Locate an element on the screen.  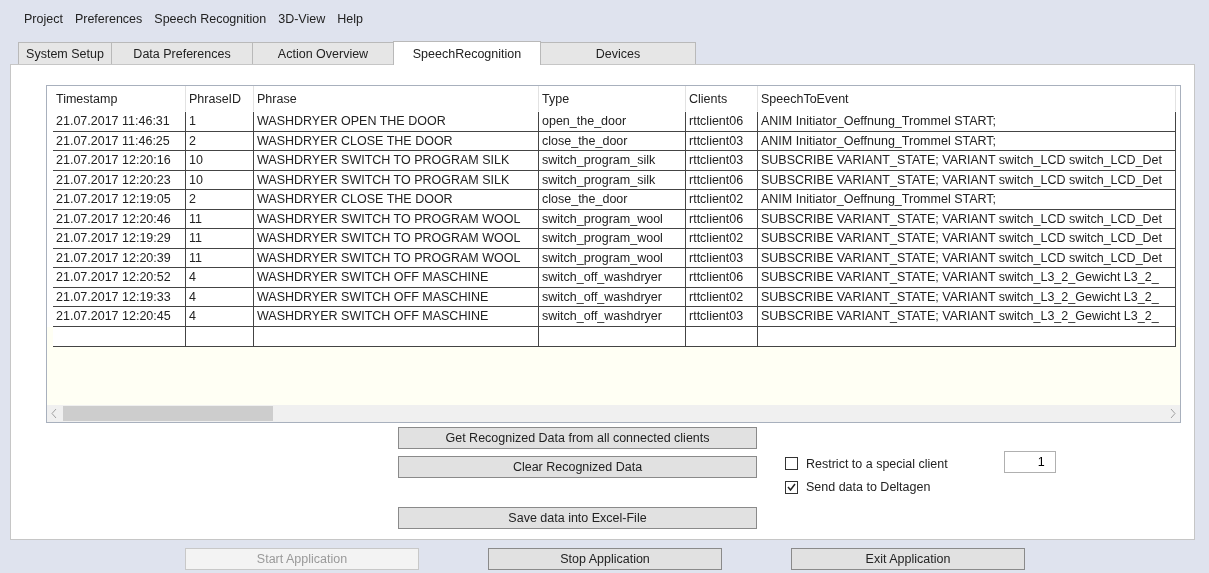
table-cell: WASHDRYER SWITCH TO PROGRAM SILK is located at coordinates (396, 161).